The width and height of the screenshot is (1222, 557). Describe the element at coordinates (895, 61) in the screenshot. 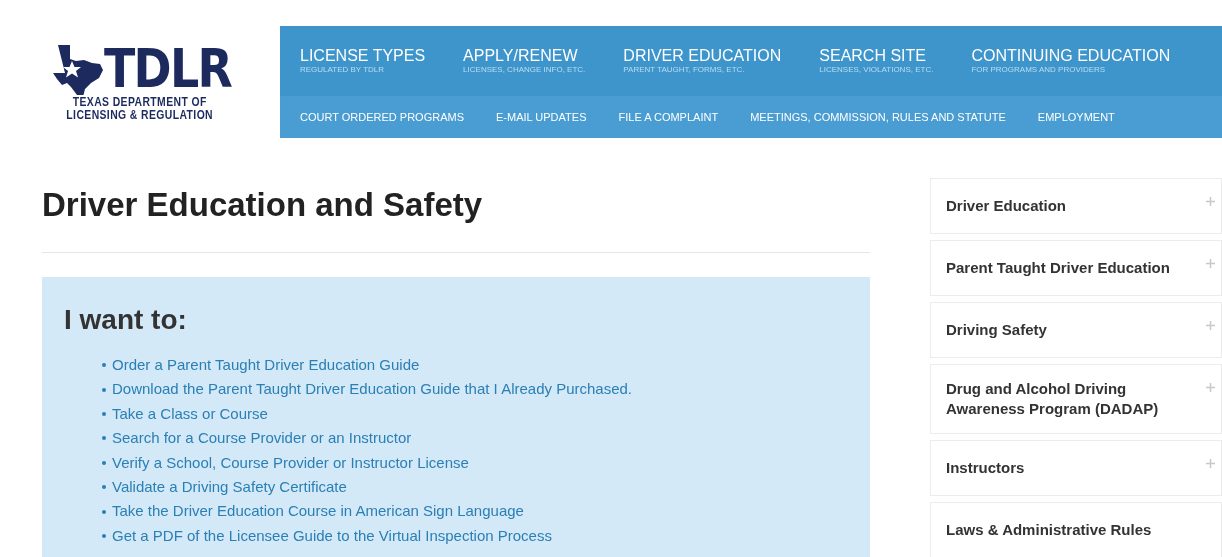

I see `nav-menu-item: SEARCH SITE LICENSES, VIOLATIONS, ETC.` at that location.